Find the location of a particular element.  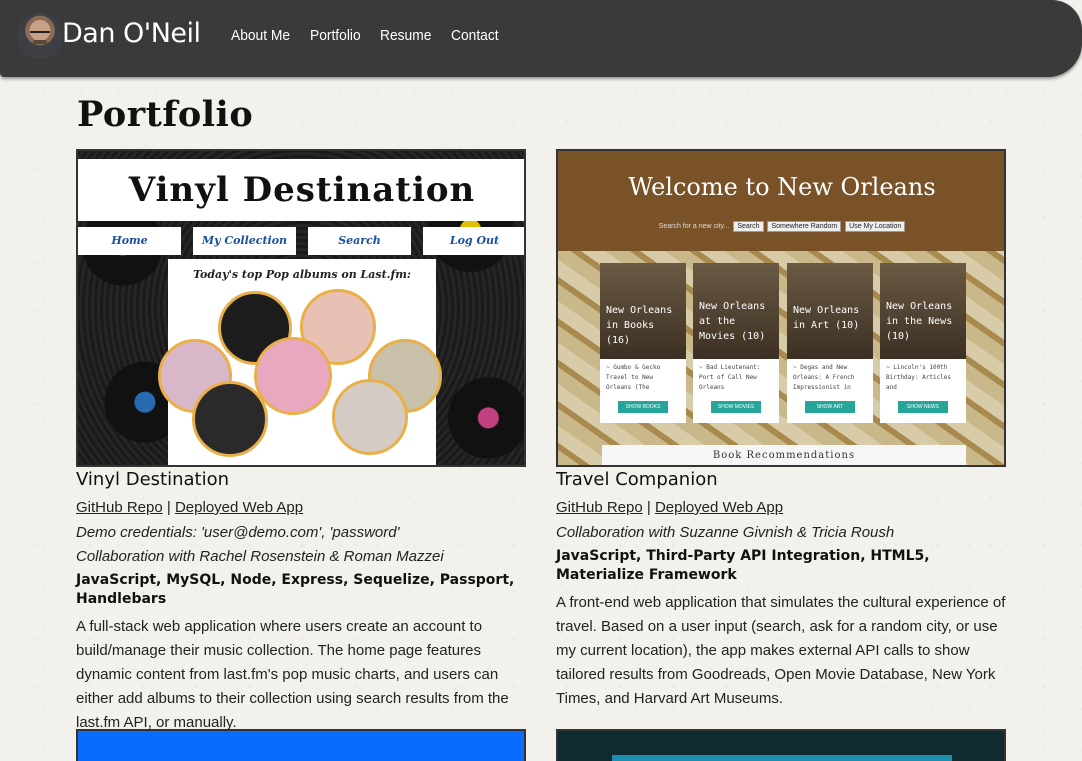

nav-links: About Me Portfolio Resume Contact is located at coordinates (374, 35).